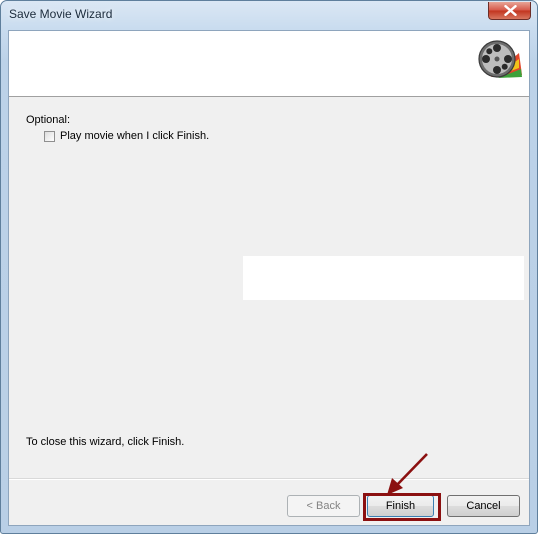 This screenshot has width=538, height=534. What do you see at coordinates (407, 474) in the screenshot?
I see `red-arrow-annotation` at bounding box center [407, 474].